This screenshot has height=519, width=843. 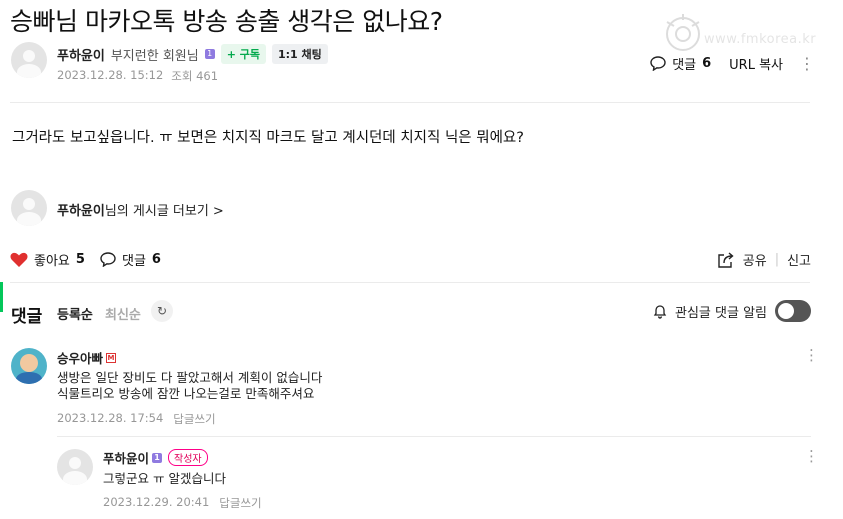 I want to click on like-button: 좋아요 5, so click(x=47, y=259).